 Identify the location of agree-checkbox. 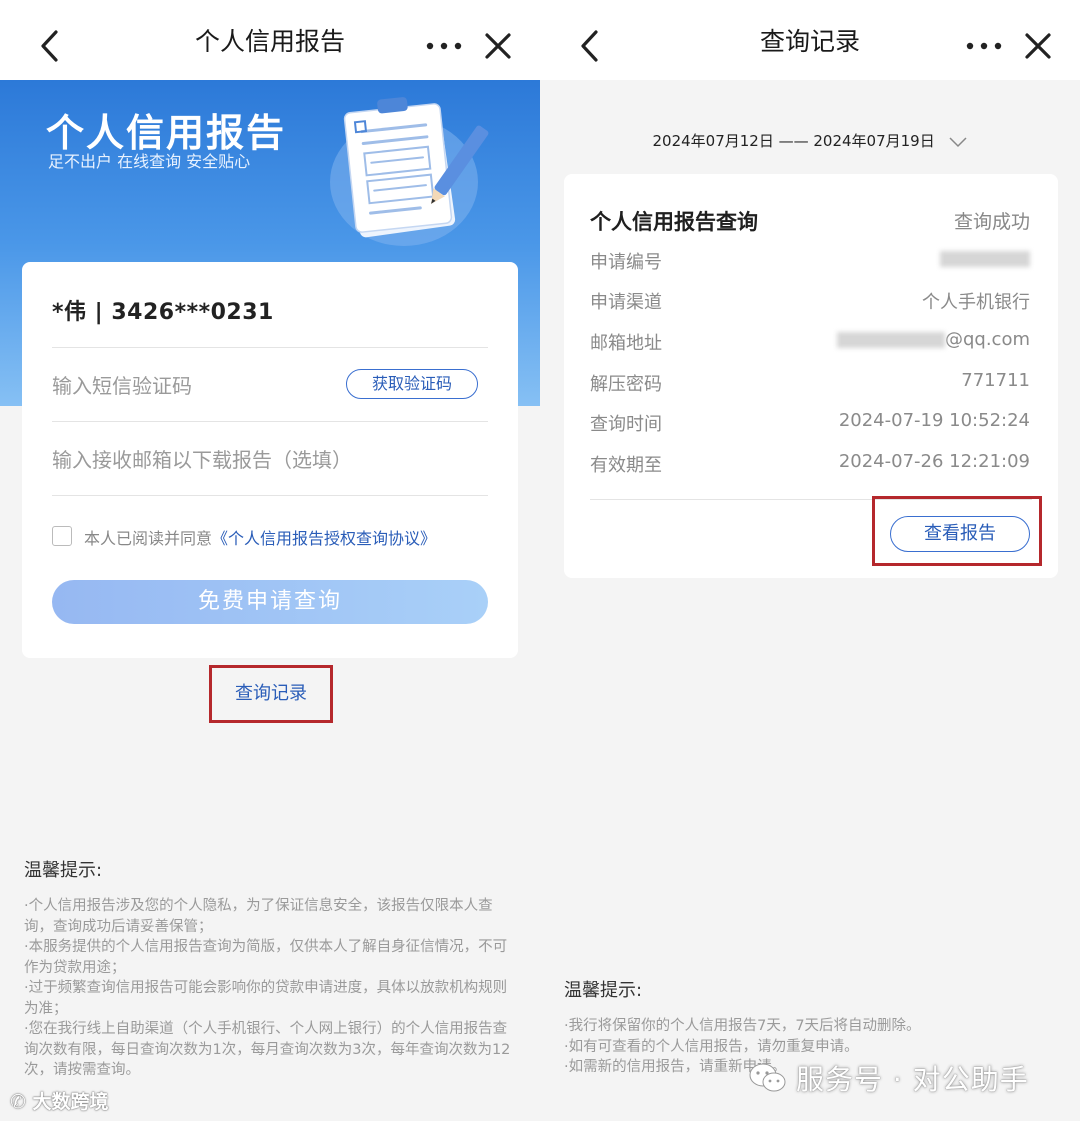
(62, 536).